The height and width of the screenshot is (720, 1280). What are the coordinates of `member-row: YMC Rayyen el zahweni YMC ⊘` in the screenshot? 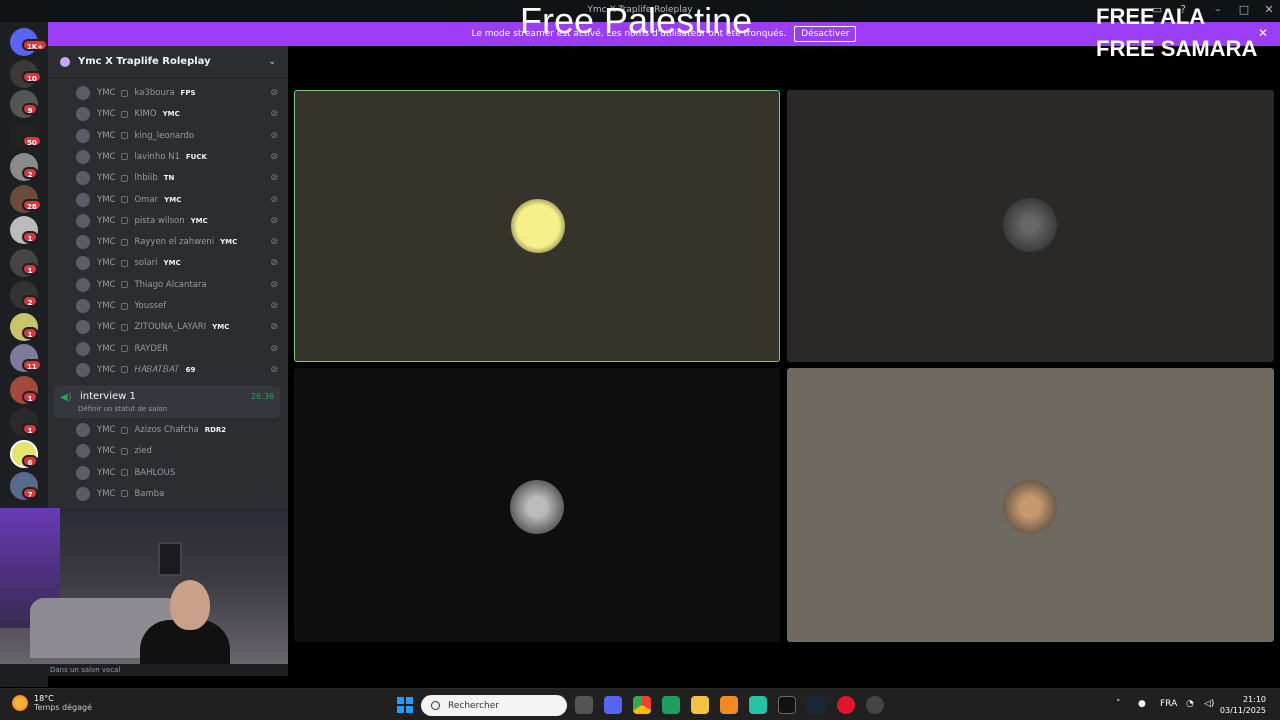 It's located at (179, 242).